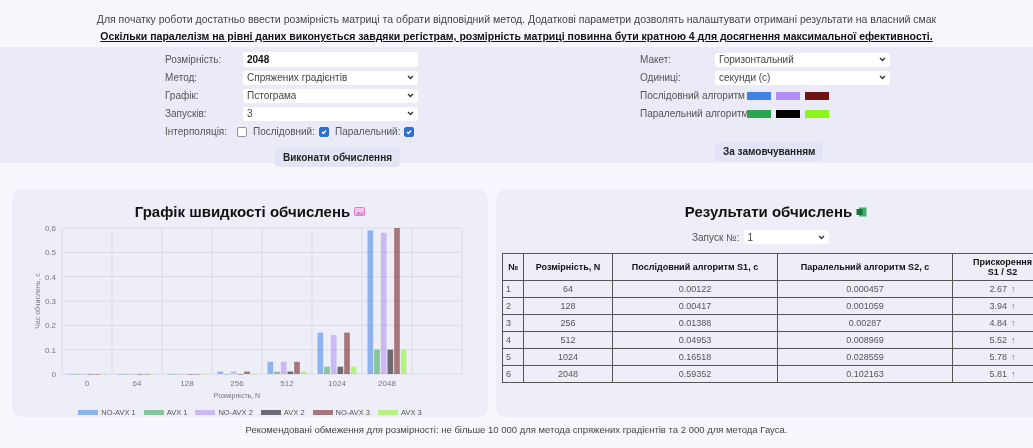  Describe the element at coordinates (568, 306) in the screenshot. I see `table-cell: 128` at that location.